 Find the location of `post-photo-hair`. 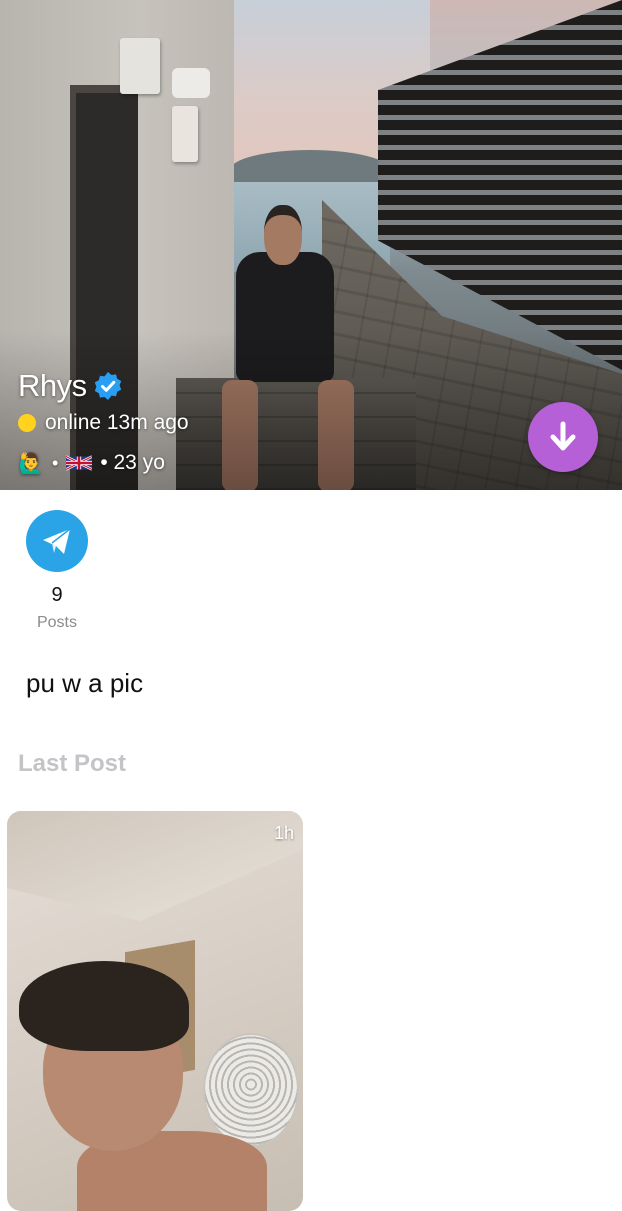

post-photo-hair is located at coordinates (104, 1006).